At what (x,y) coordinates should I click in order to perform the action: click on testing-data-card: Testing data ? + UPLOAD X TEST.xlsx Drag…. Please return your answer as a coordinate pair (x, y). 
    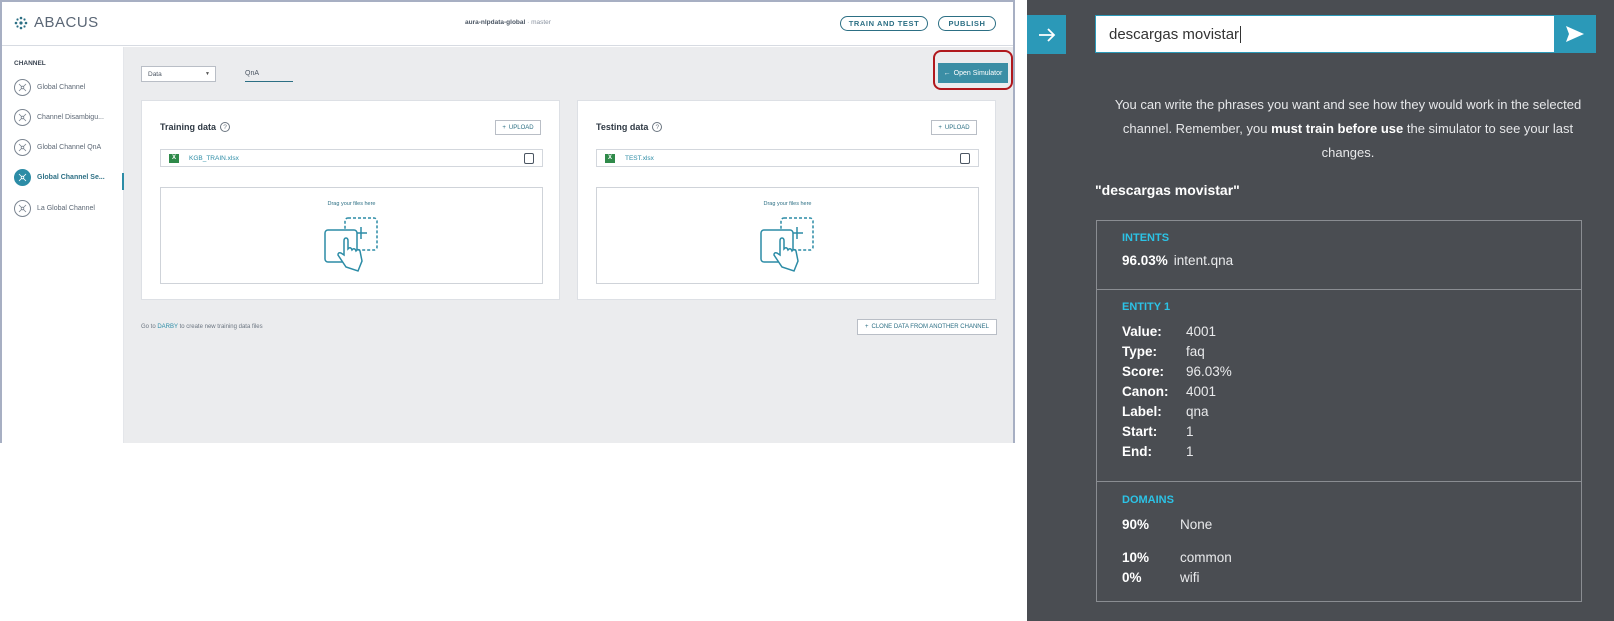
    Looking at the image, I should click on (786, 200).